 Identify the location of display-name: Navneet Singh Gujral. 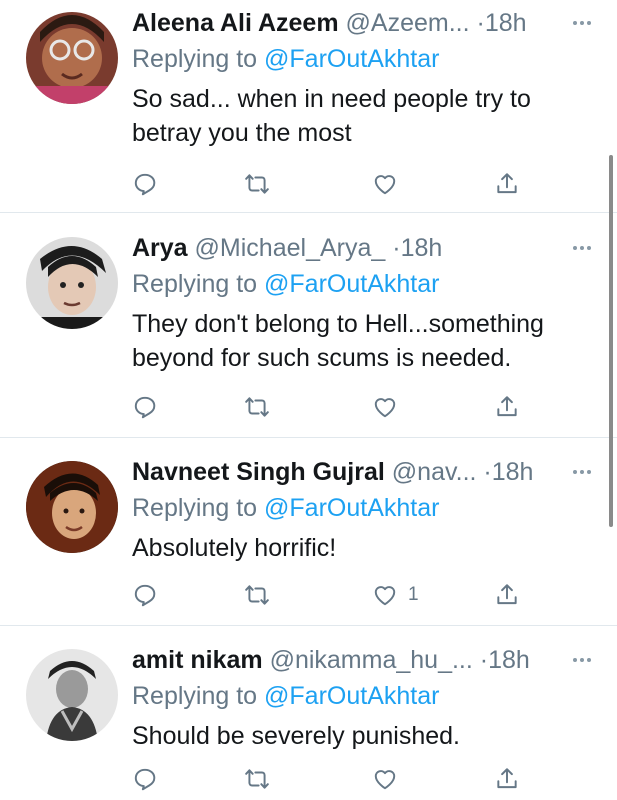
(258, 472).